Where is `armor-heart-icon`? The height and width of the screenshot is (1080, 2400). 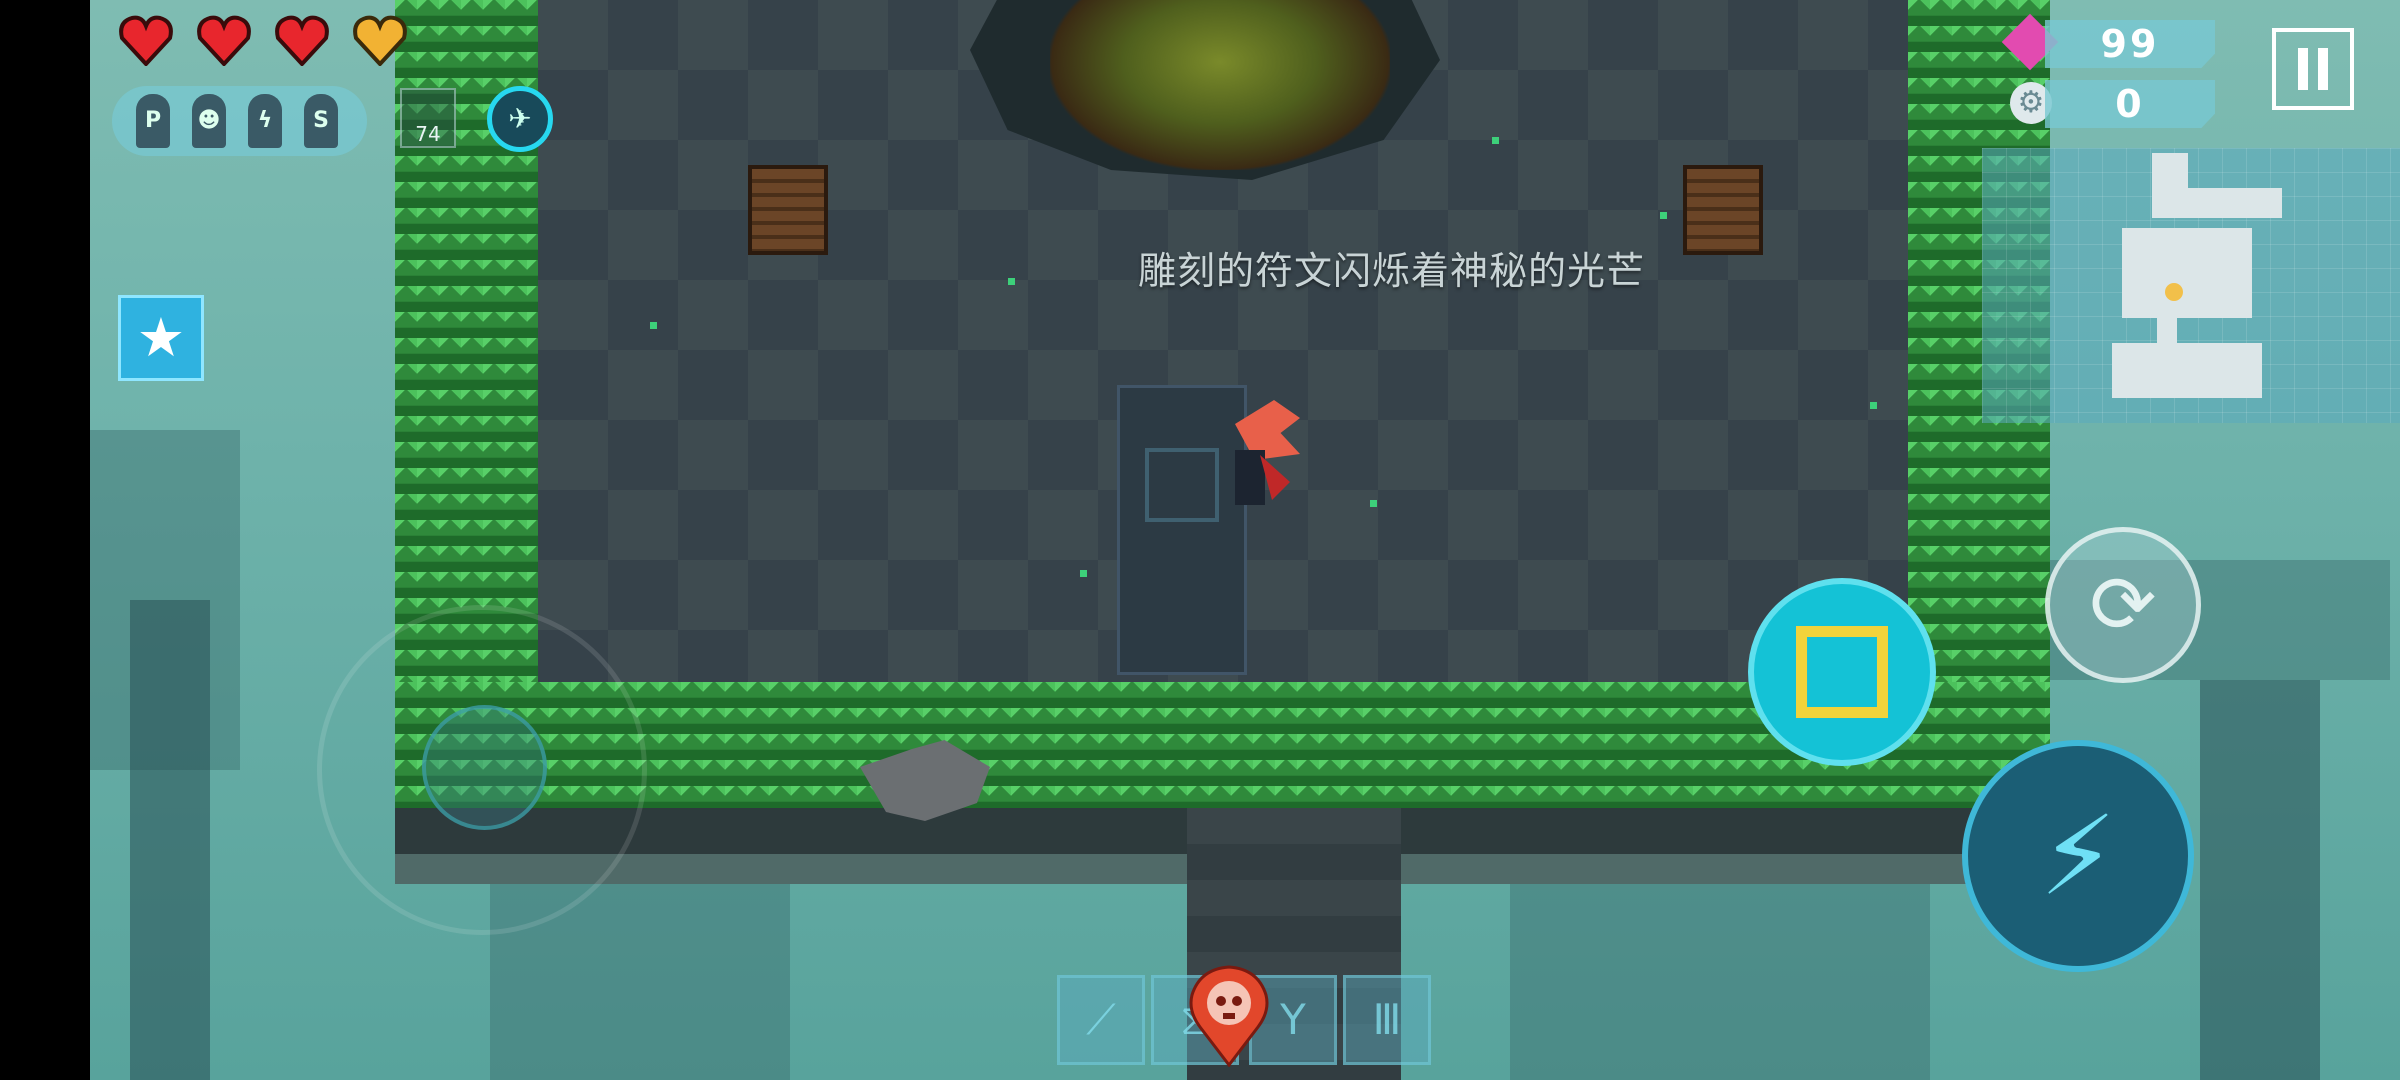 armor-heart-icon is located at coordinates (380, 40).